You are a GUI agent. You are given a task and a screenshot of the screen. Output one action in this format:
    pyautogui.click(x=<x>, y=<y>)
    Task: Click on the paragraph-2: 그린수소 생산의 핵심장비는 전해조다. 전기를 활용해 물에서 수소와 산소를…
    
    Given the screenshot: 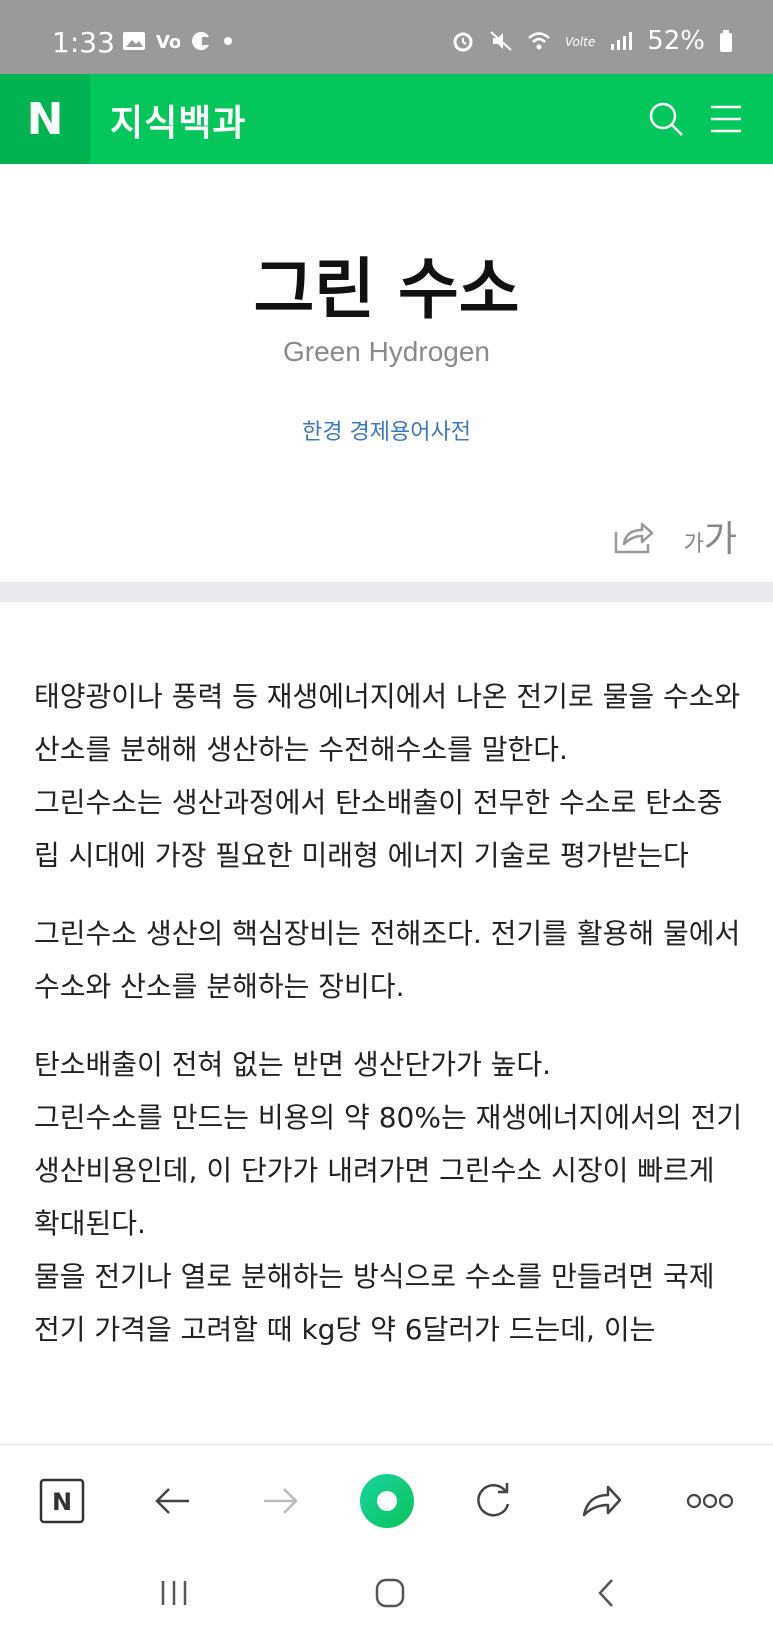 What is the action you would take?
    pyautogui.click(x=387, y=960)
    